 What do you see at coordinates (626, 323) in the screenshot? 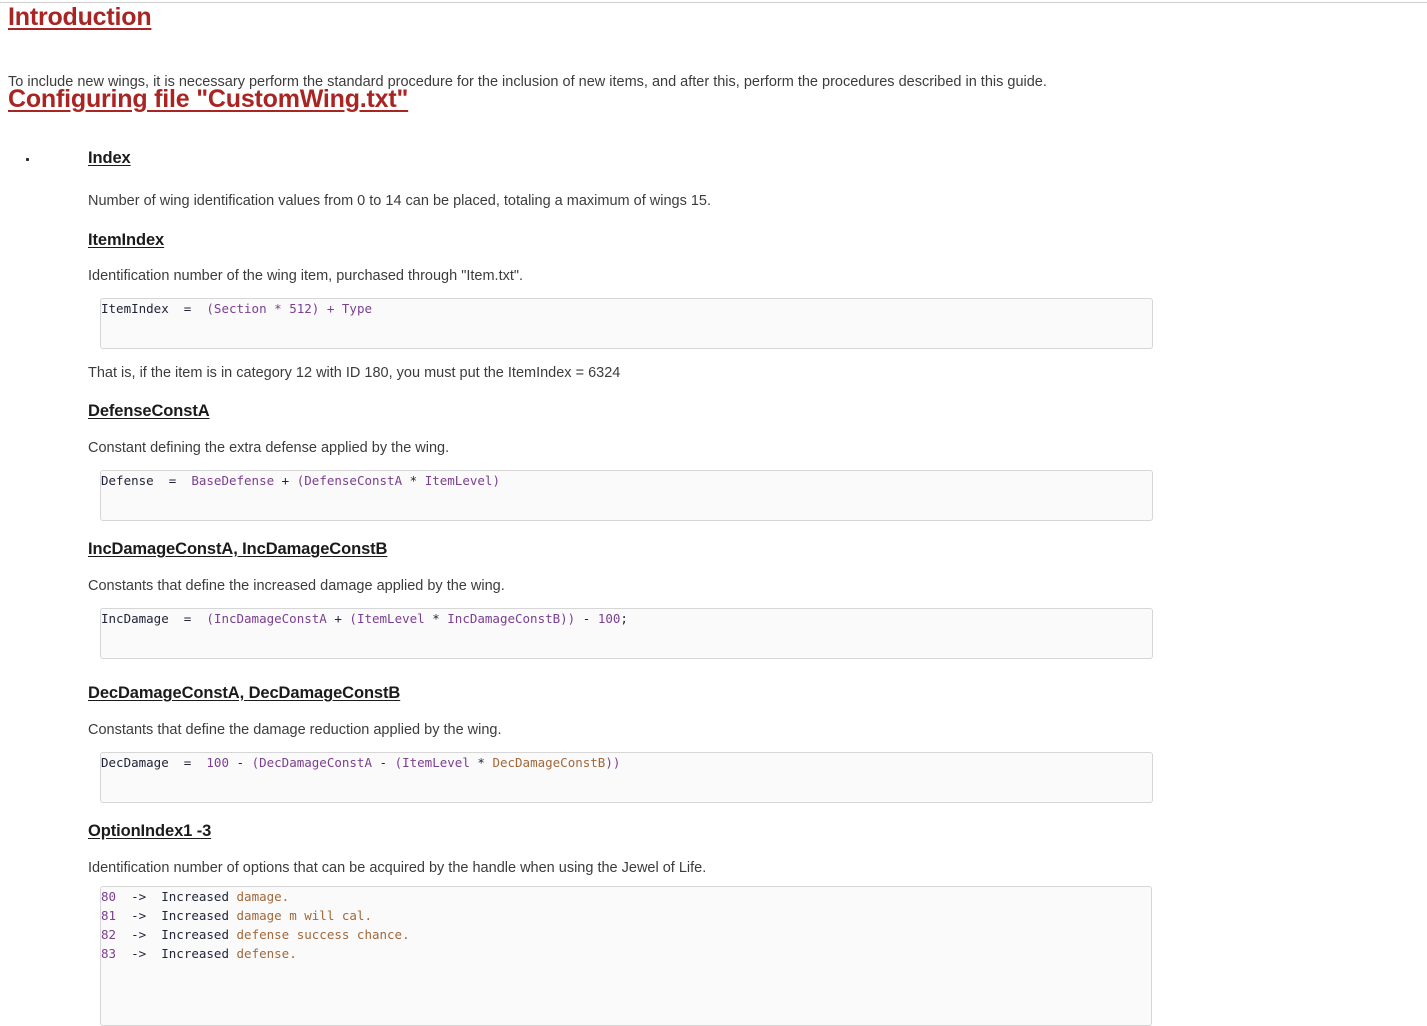
I see `code-block-itemindex: ItemIndex = (Section * 512) + Type` at bounding box center [626, 323].